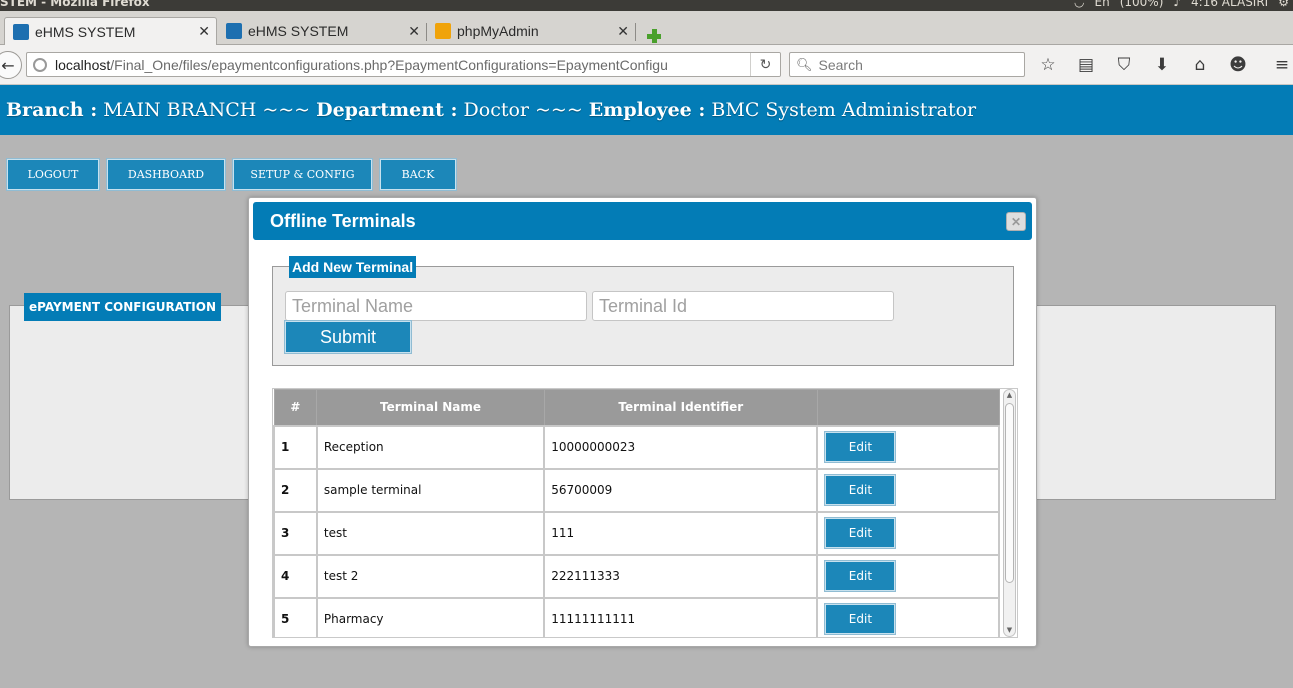  What do you see at coordinates (295, 616) in the screenshot?
I see `row-number: 5` at bounding box center [295, 616].